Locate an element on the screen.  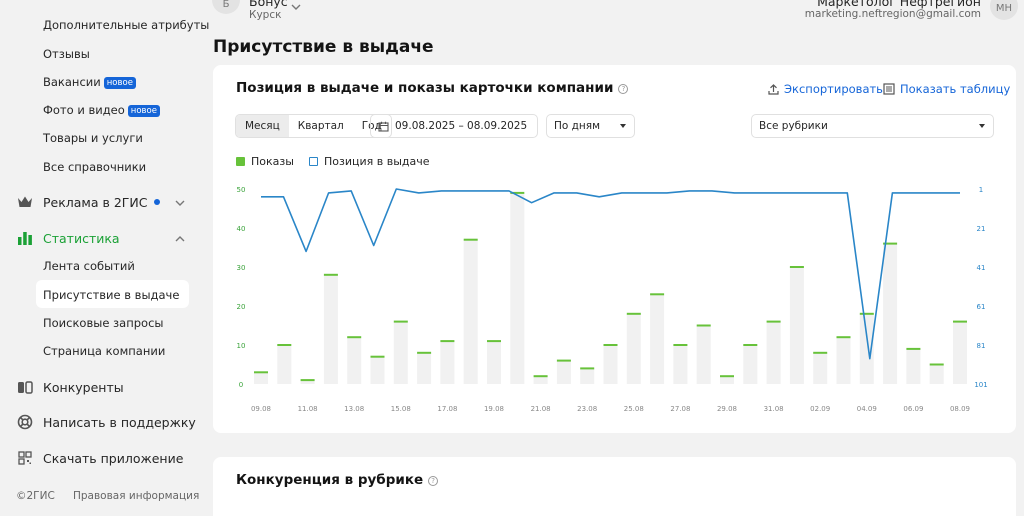
sidebar-item-photos: Фото и видео новое is located at coordinates (101, 110).